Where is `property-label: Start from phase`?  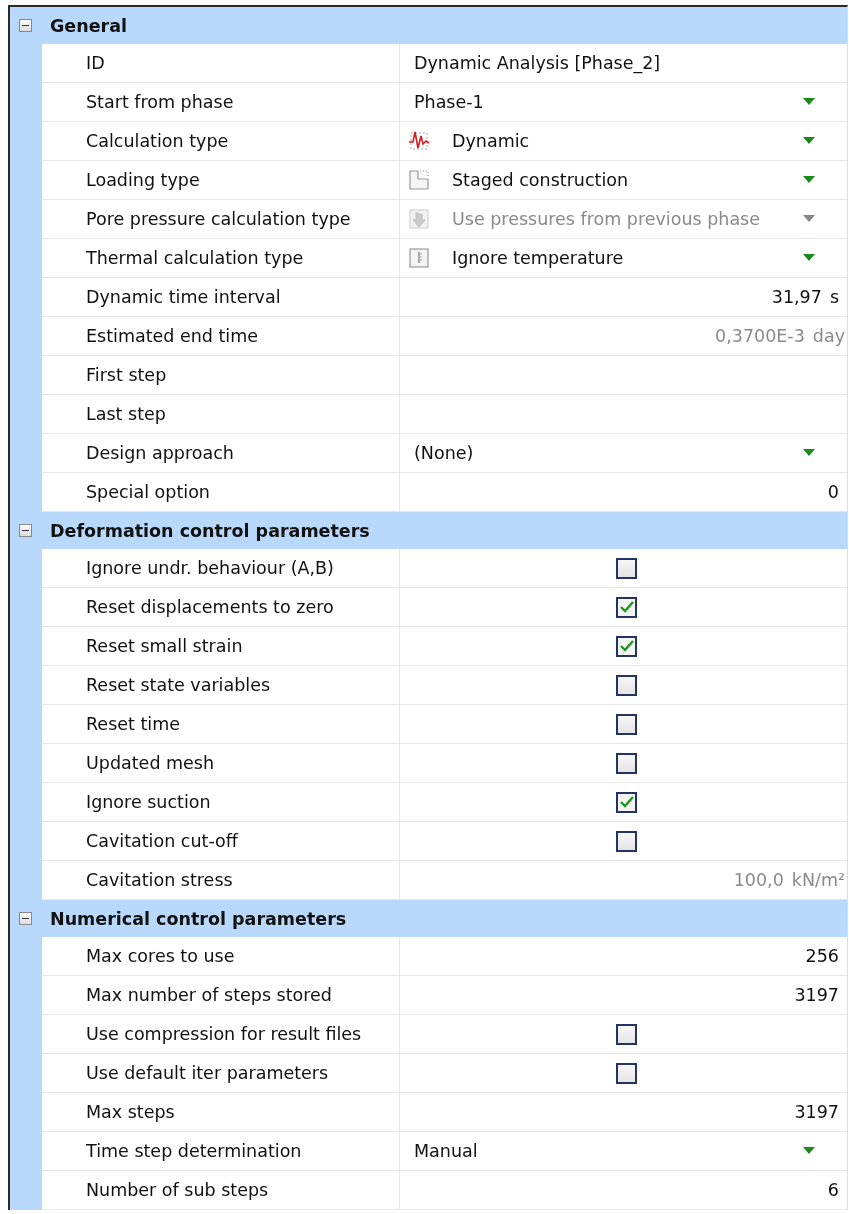
property-label: Start from phase is located at coordinates (221, 102).